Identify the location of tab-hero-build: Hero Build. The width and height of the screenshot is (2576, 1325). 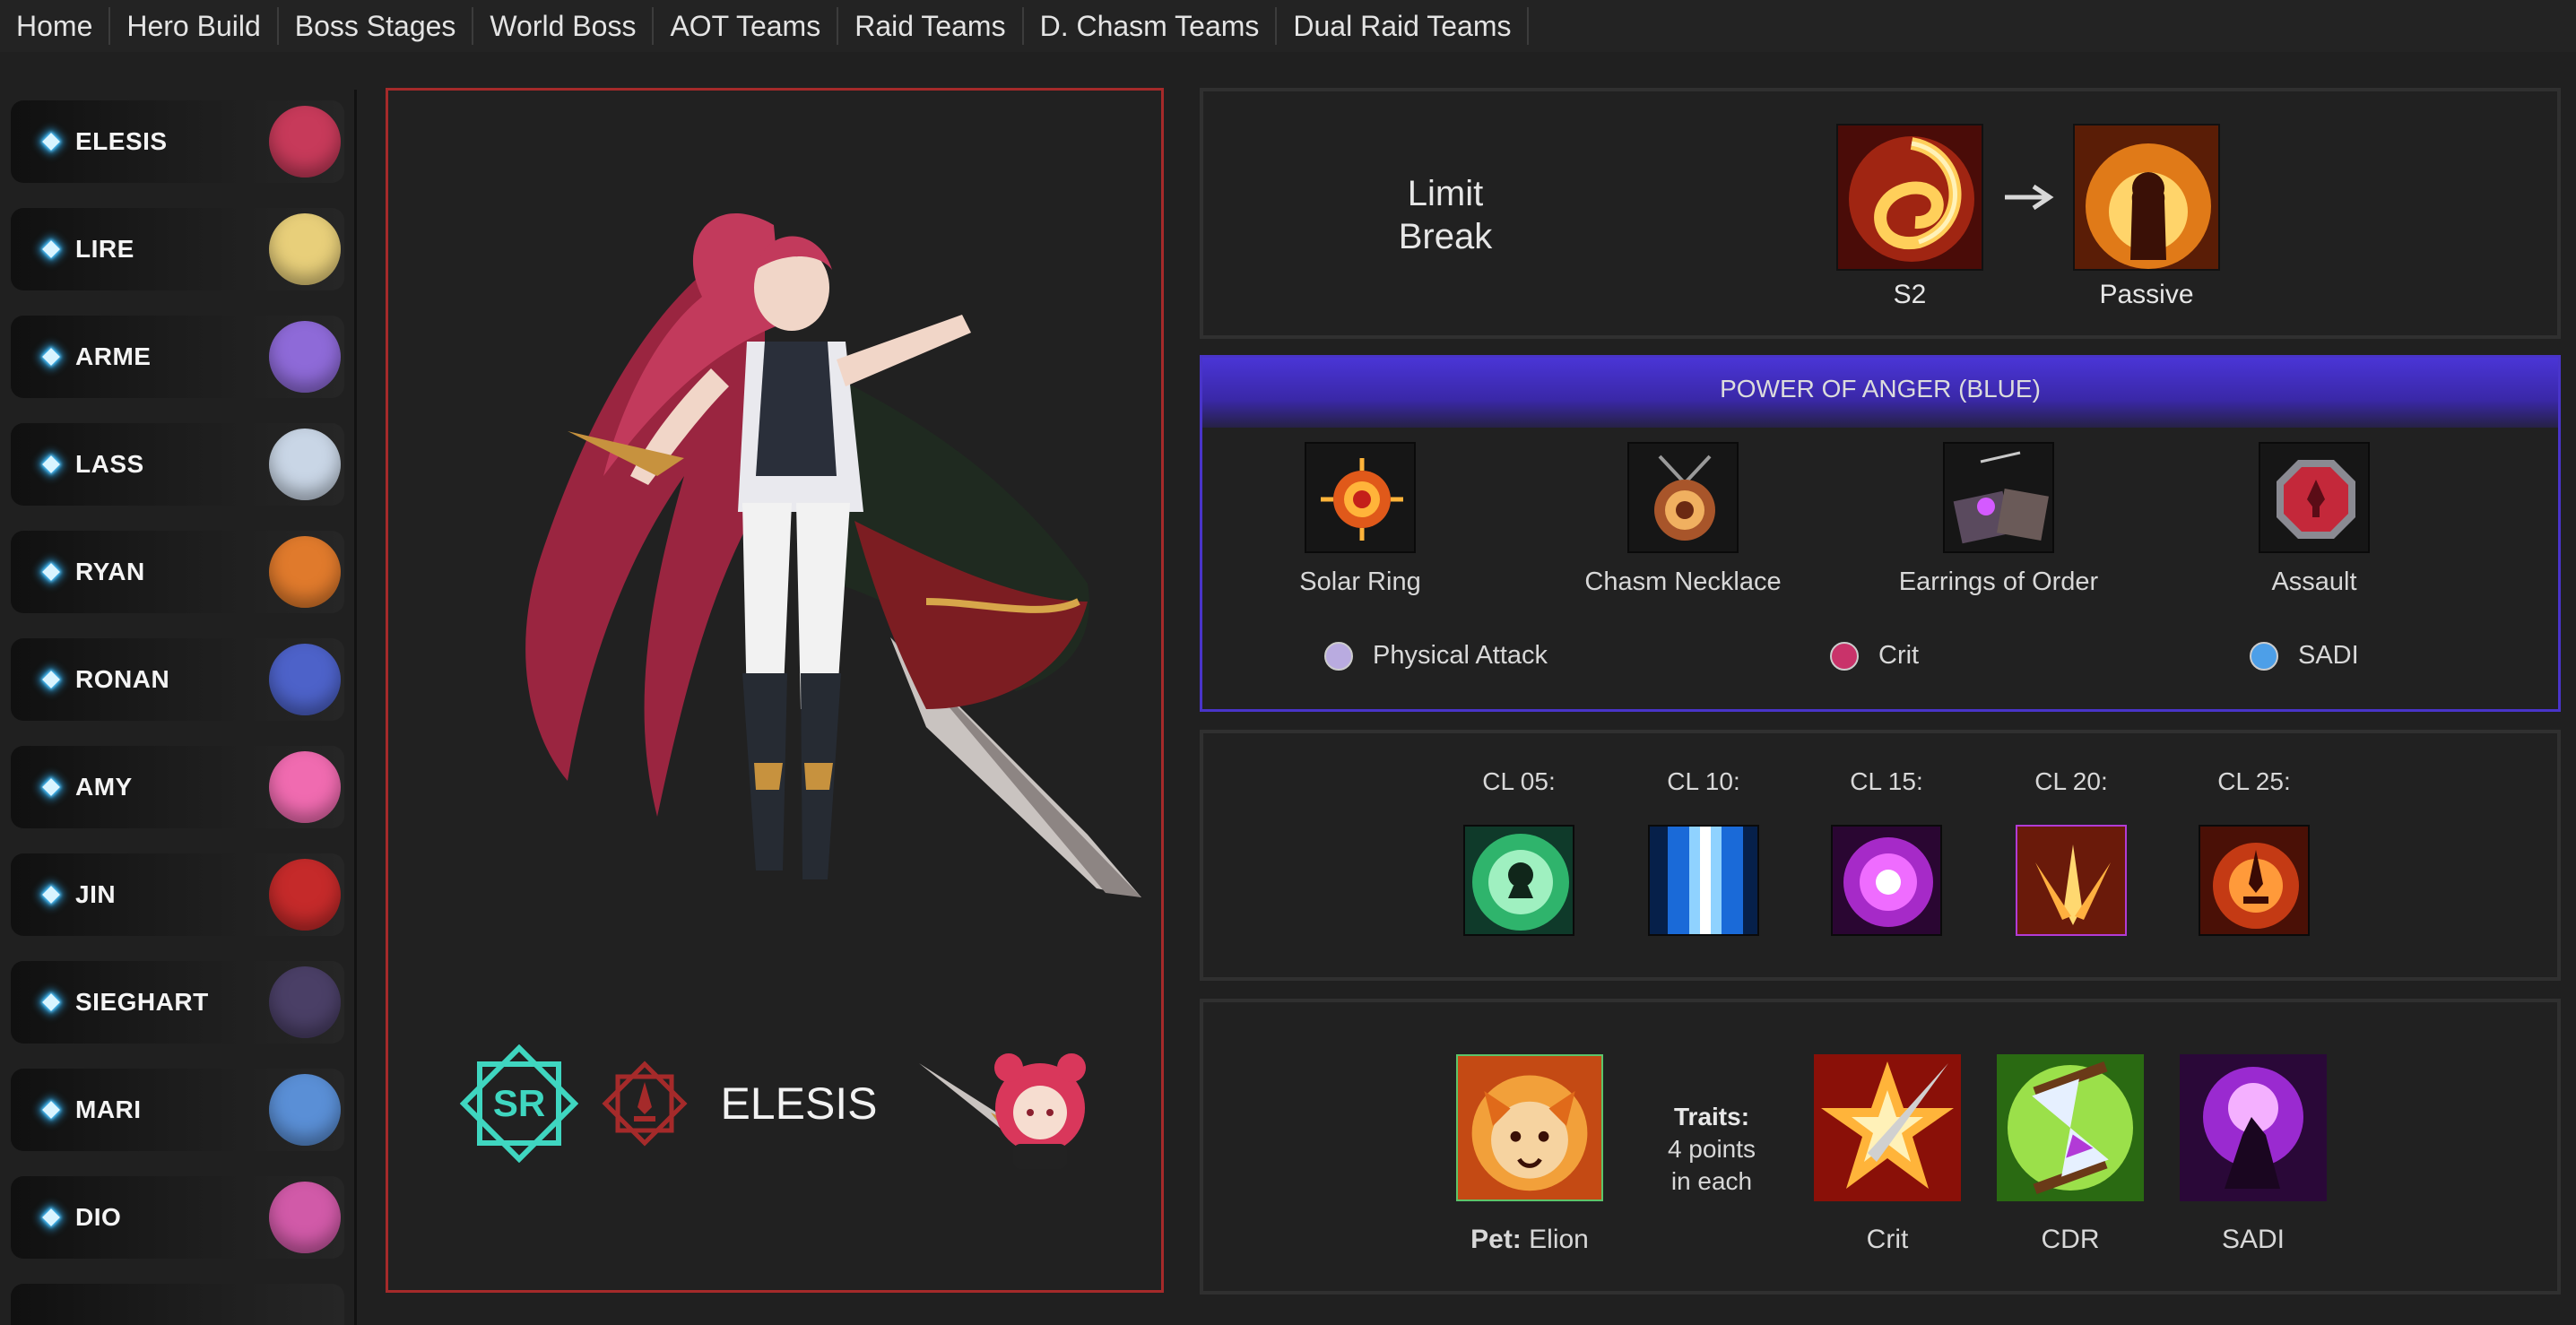
(194, 26).